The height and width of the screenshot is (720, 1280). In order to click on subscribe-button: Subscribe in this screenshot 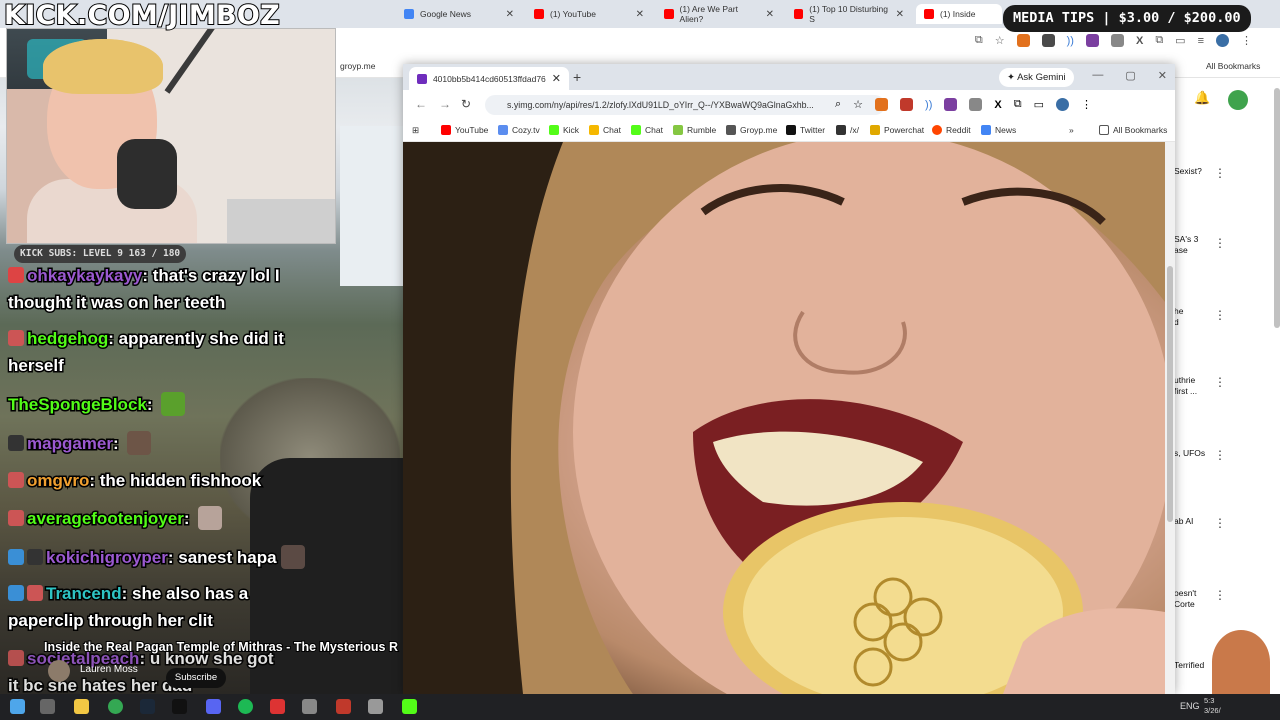, I will do `click(196, 678)`.